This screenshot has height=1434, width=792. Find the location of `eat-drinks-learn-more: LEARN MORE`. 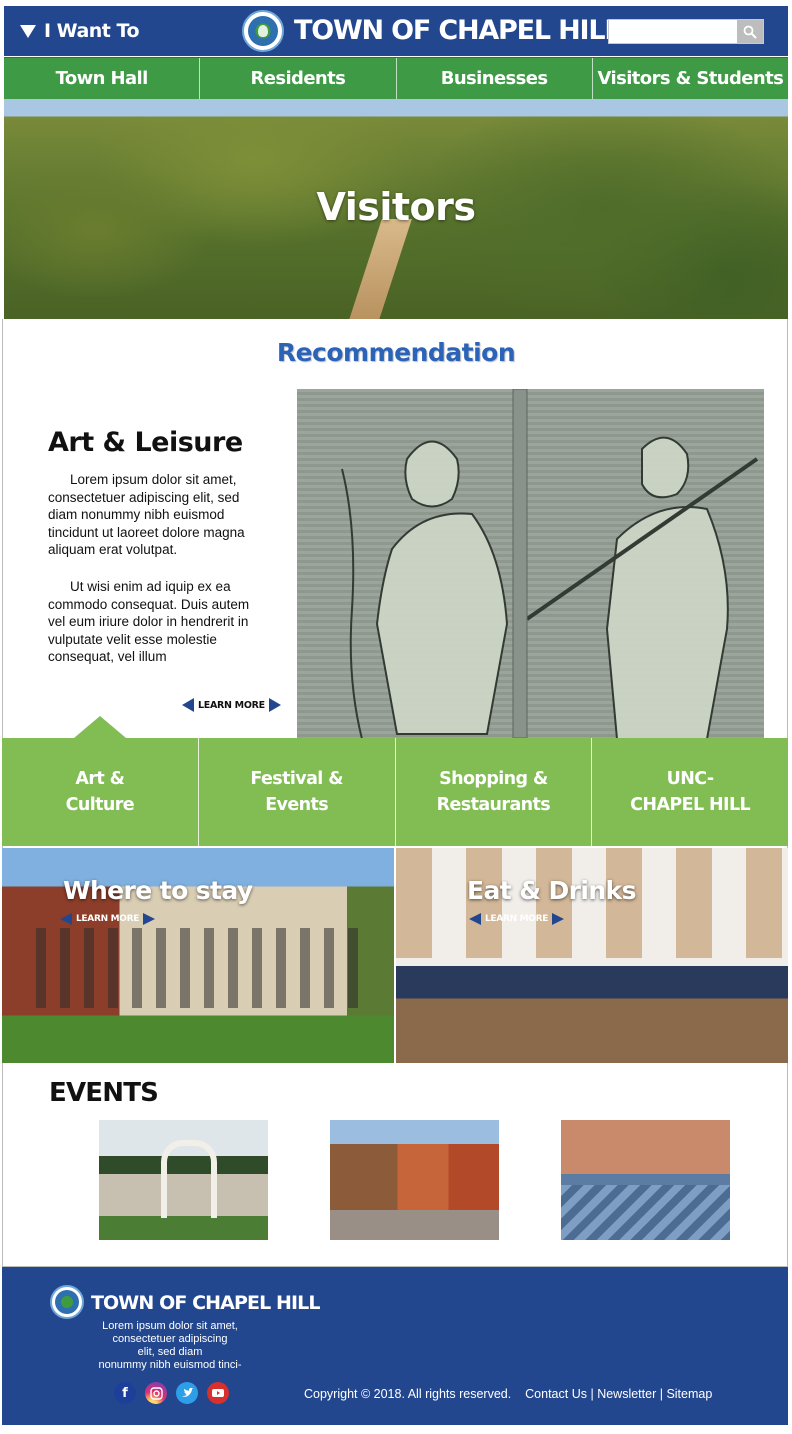

eat-drinks-learn-more: LEARN MORE is located at coordinates (517, 919).